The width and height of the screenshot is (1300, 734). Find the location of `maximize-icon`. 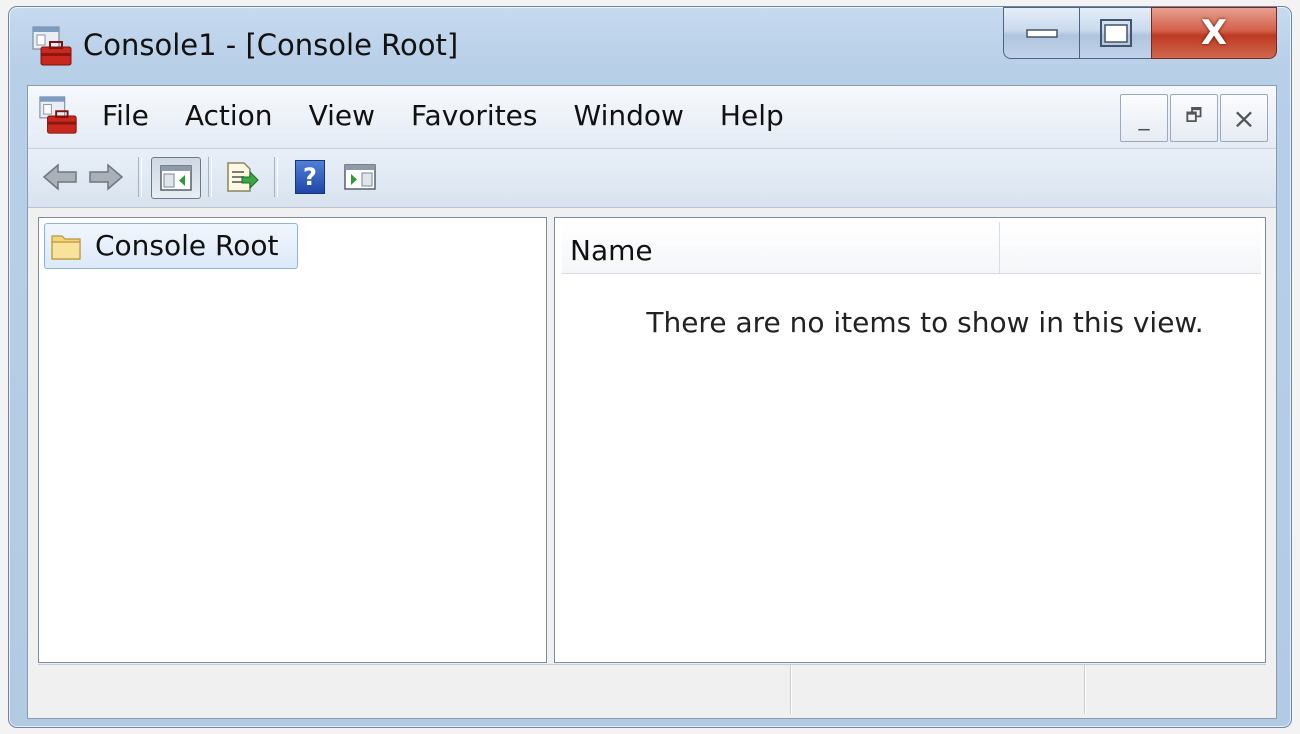

maximize-icon is located at coordinates (1115, 33).